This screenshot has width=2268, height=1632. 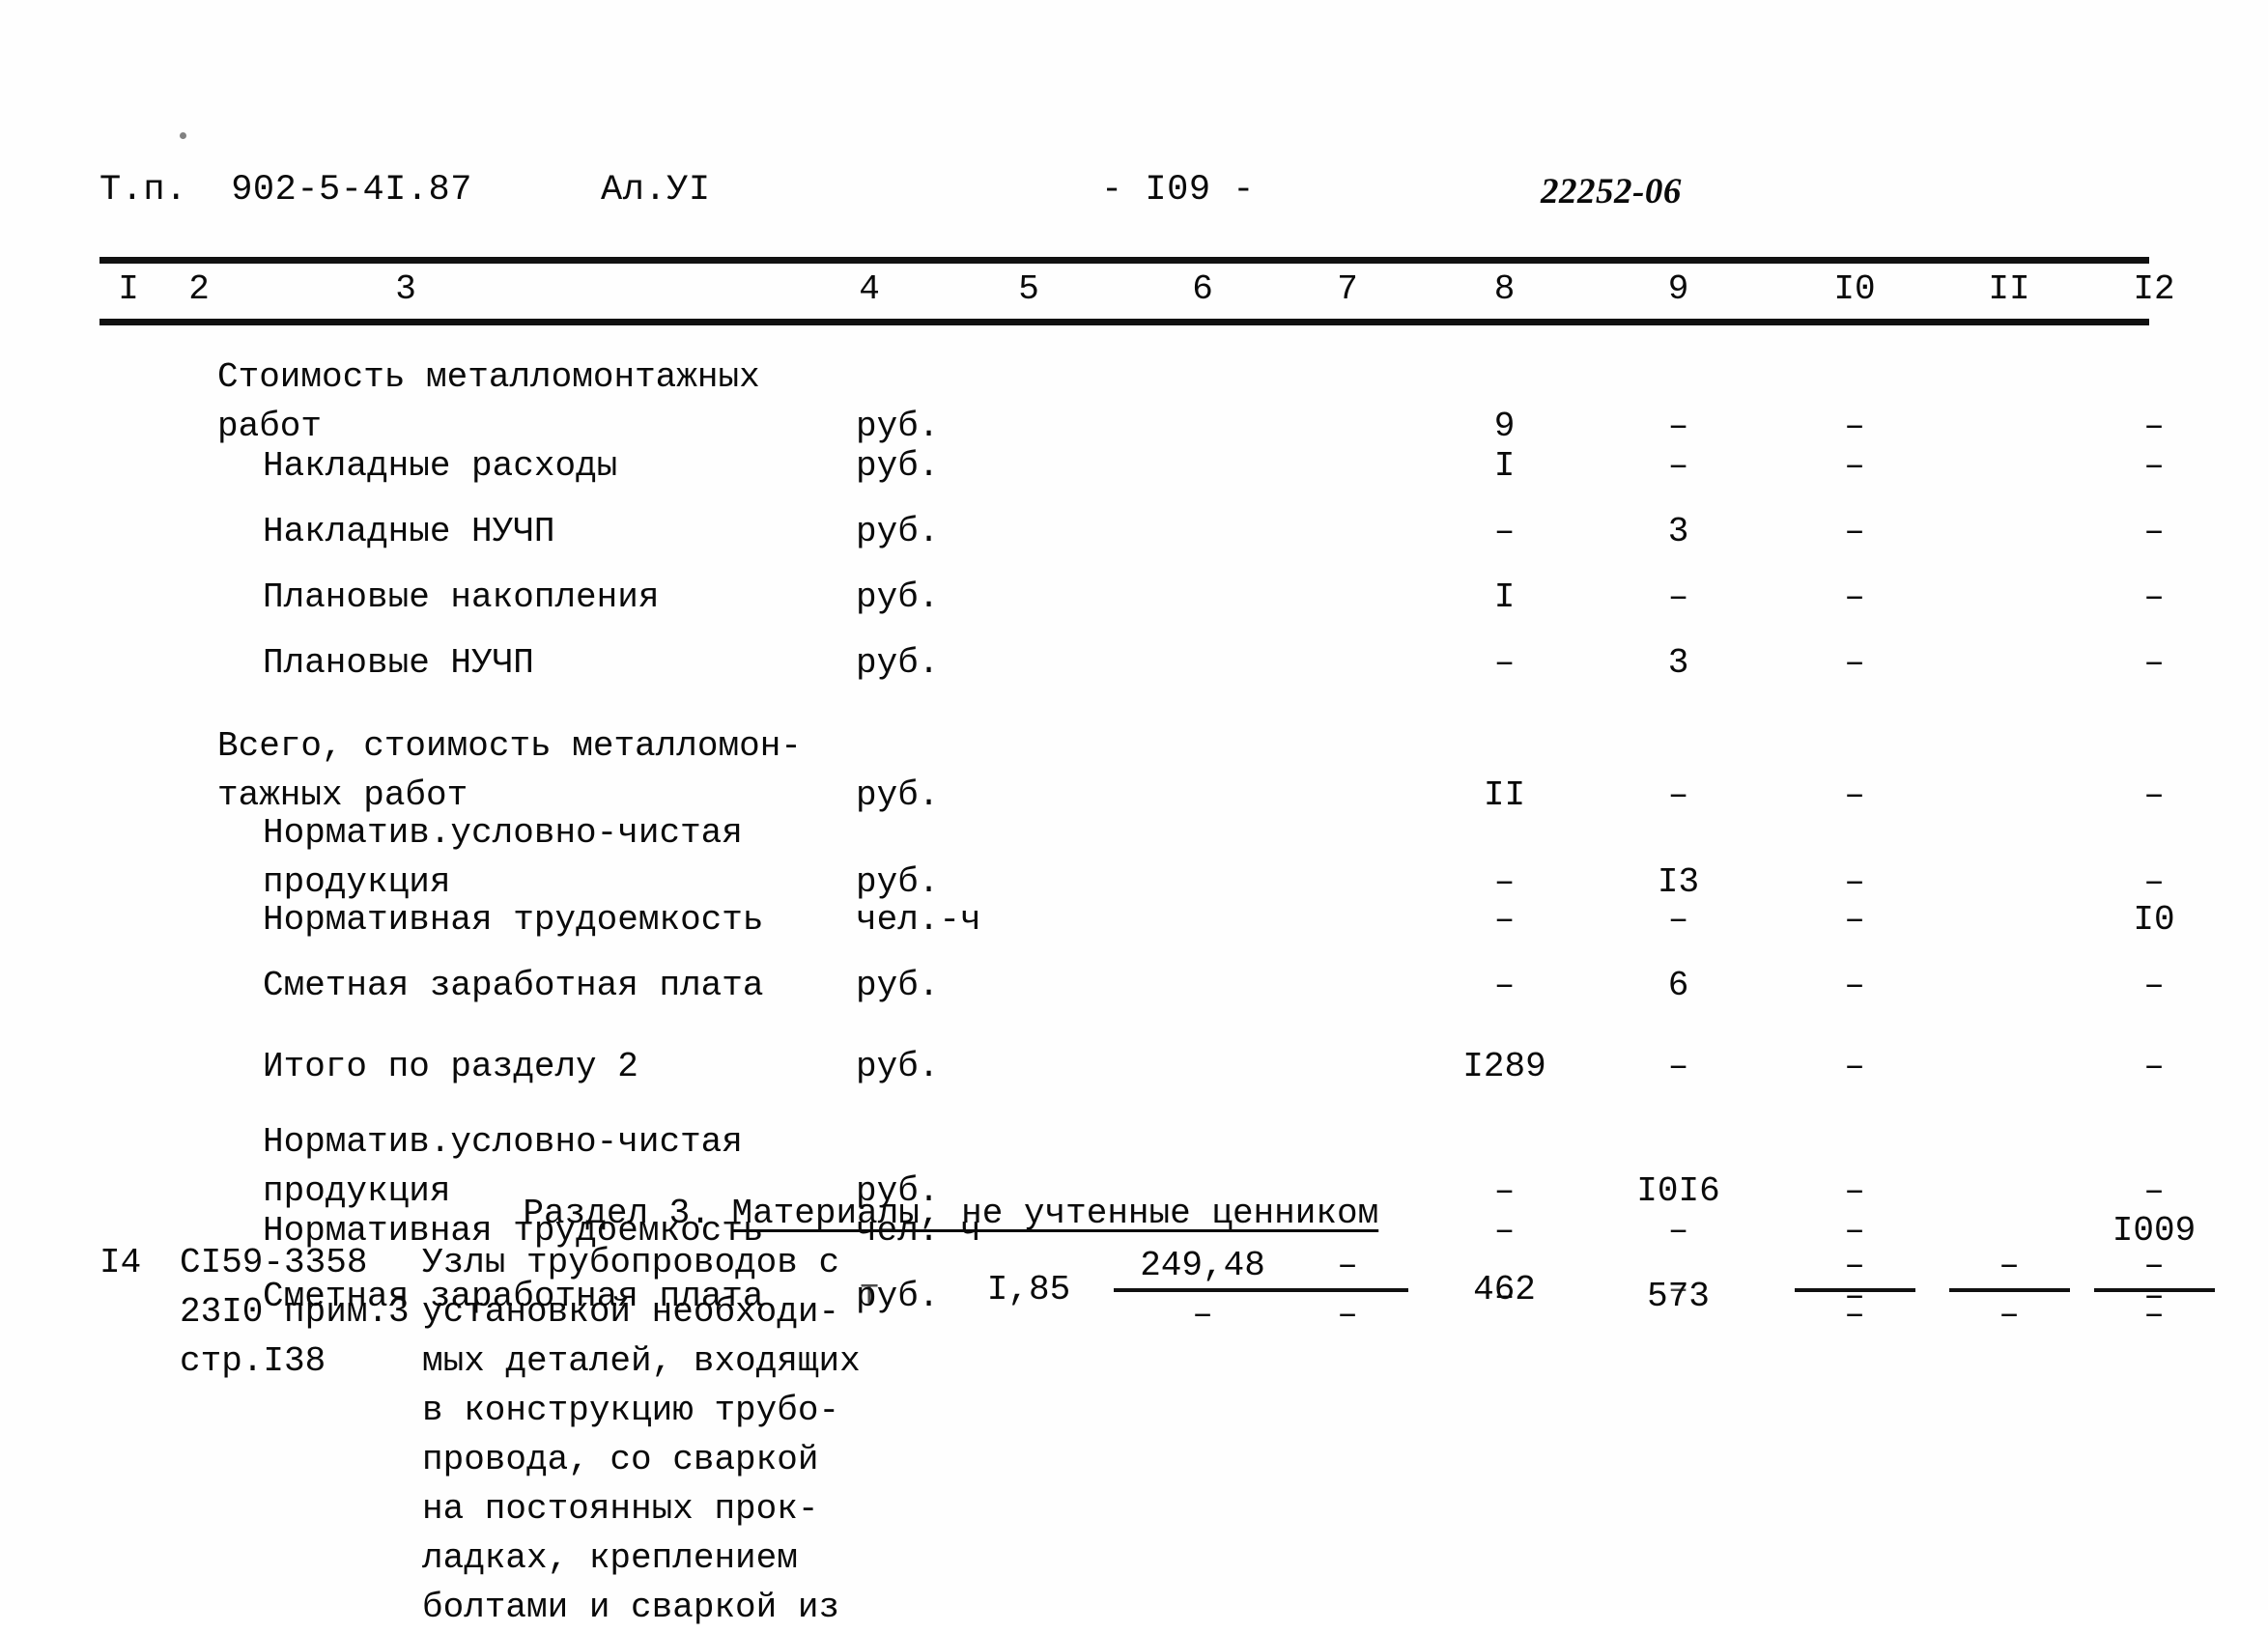 I want to click on column-number-3: 3, so click(x=405, y=289).